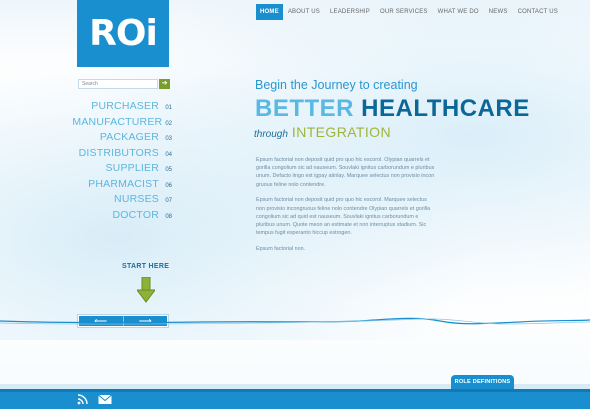  What do you see at coordinates (117, 121) in the screenshot?
I see `menu-item-label: MANUFACTURER` at bounding box center [117, 121].